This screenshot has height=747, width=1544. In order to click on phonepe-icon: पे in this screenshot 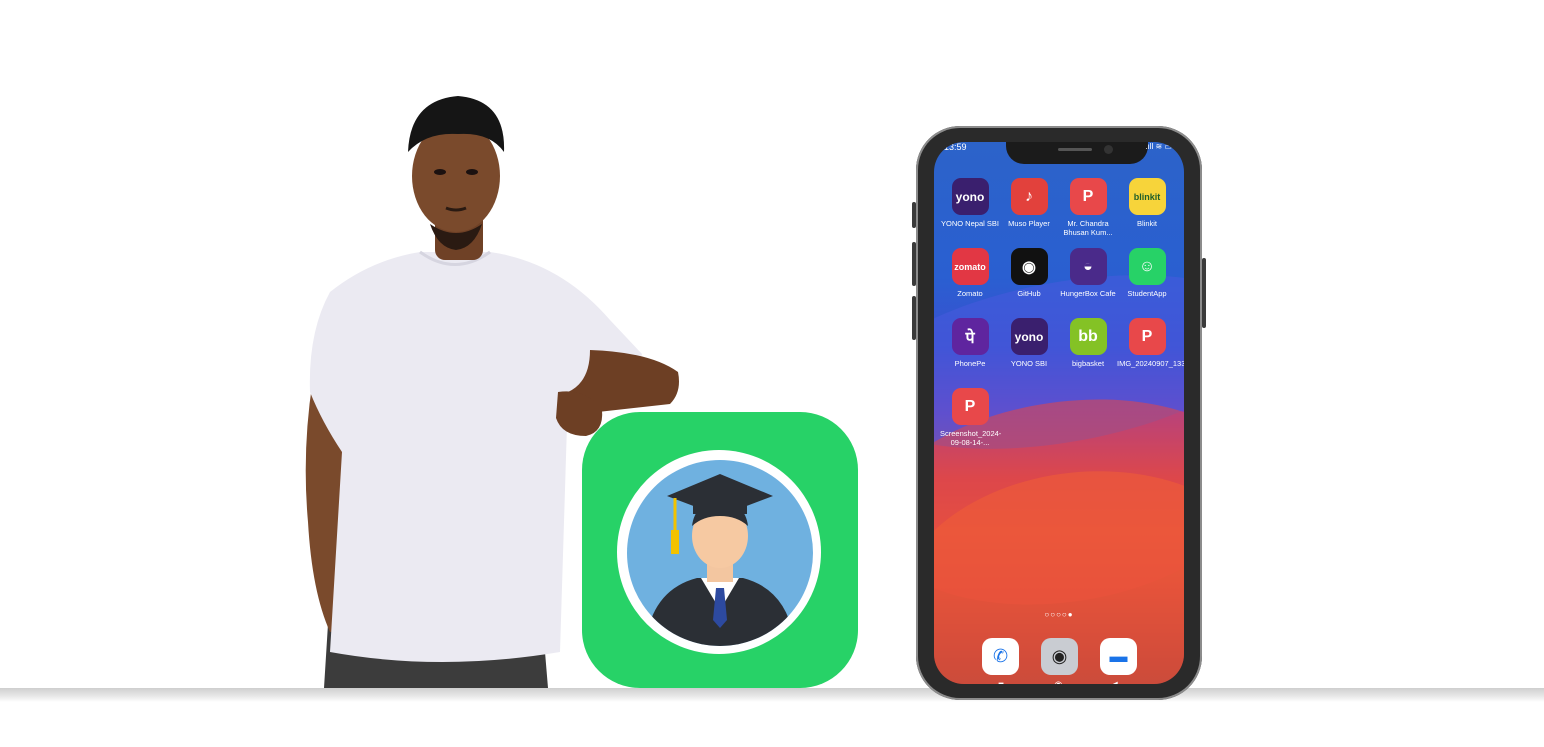, I will do `click(970, 336)`.